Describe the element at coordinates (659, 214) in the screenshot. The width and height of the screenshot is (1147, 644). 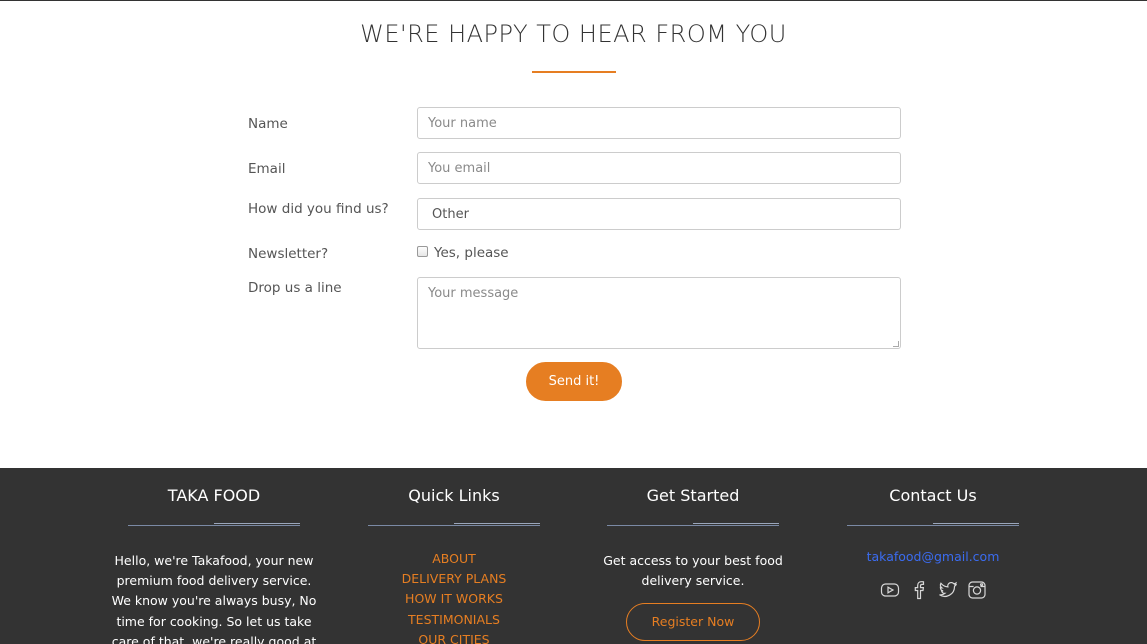
I see `find-us-select: Other` at that location.